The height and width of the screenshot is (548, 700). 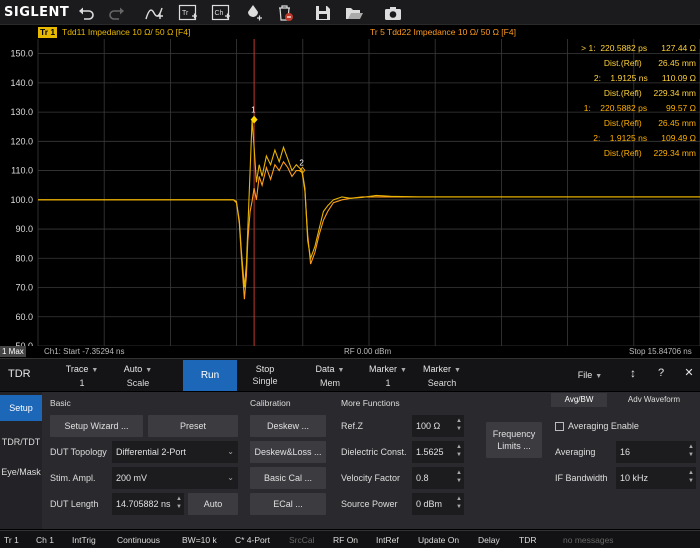 What do you see at coordinates (199, 540) in the screenshot?
I see `status-bandwidth: BW=10 k` at bounding box center [199, 540].